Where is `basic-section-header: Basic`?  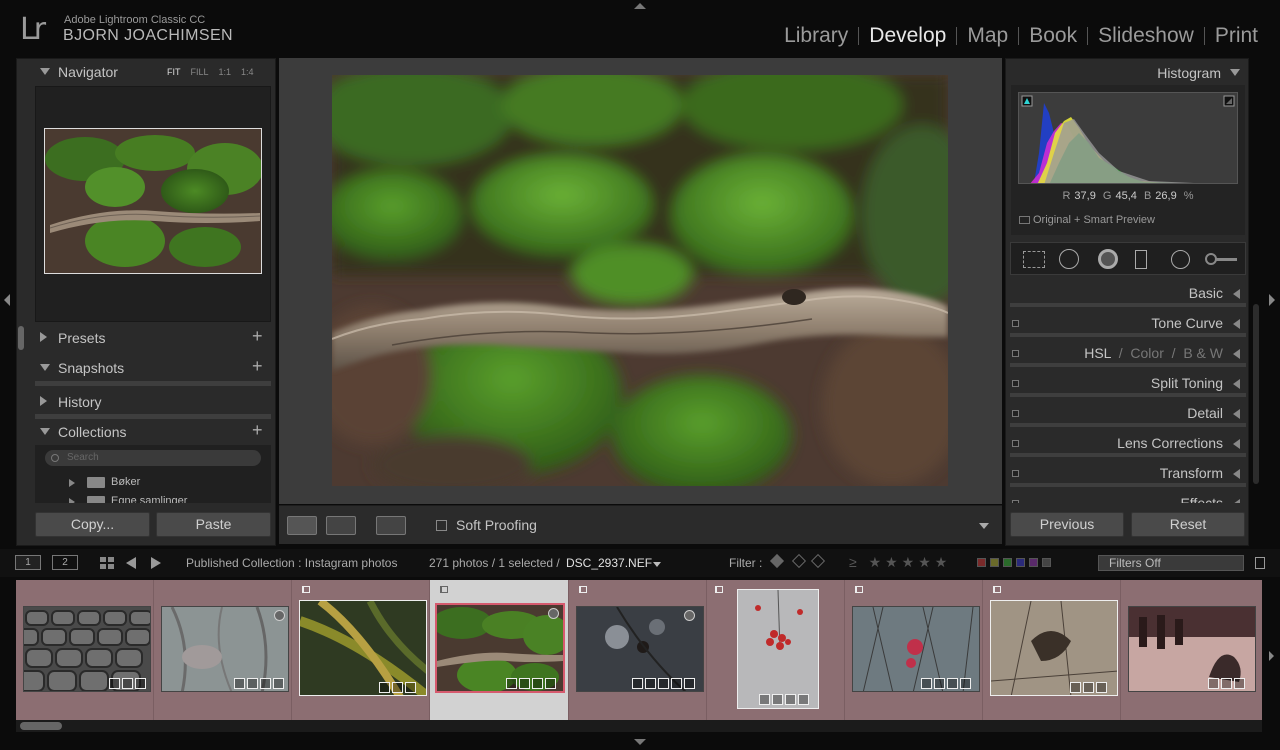
basic-section-header: Basic is located at coordinates (1128, 294).